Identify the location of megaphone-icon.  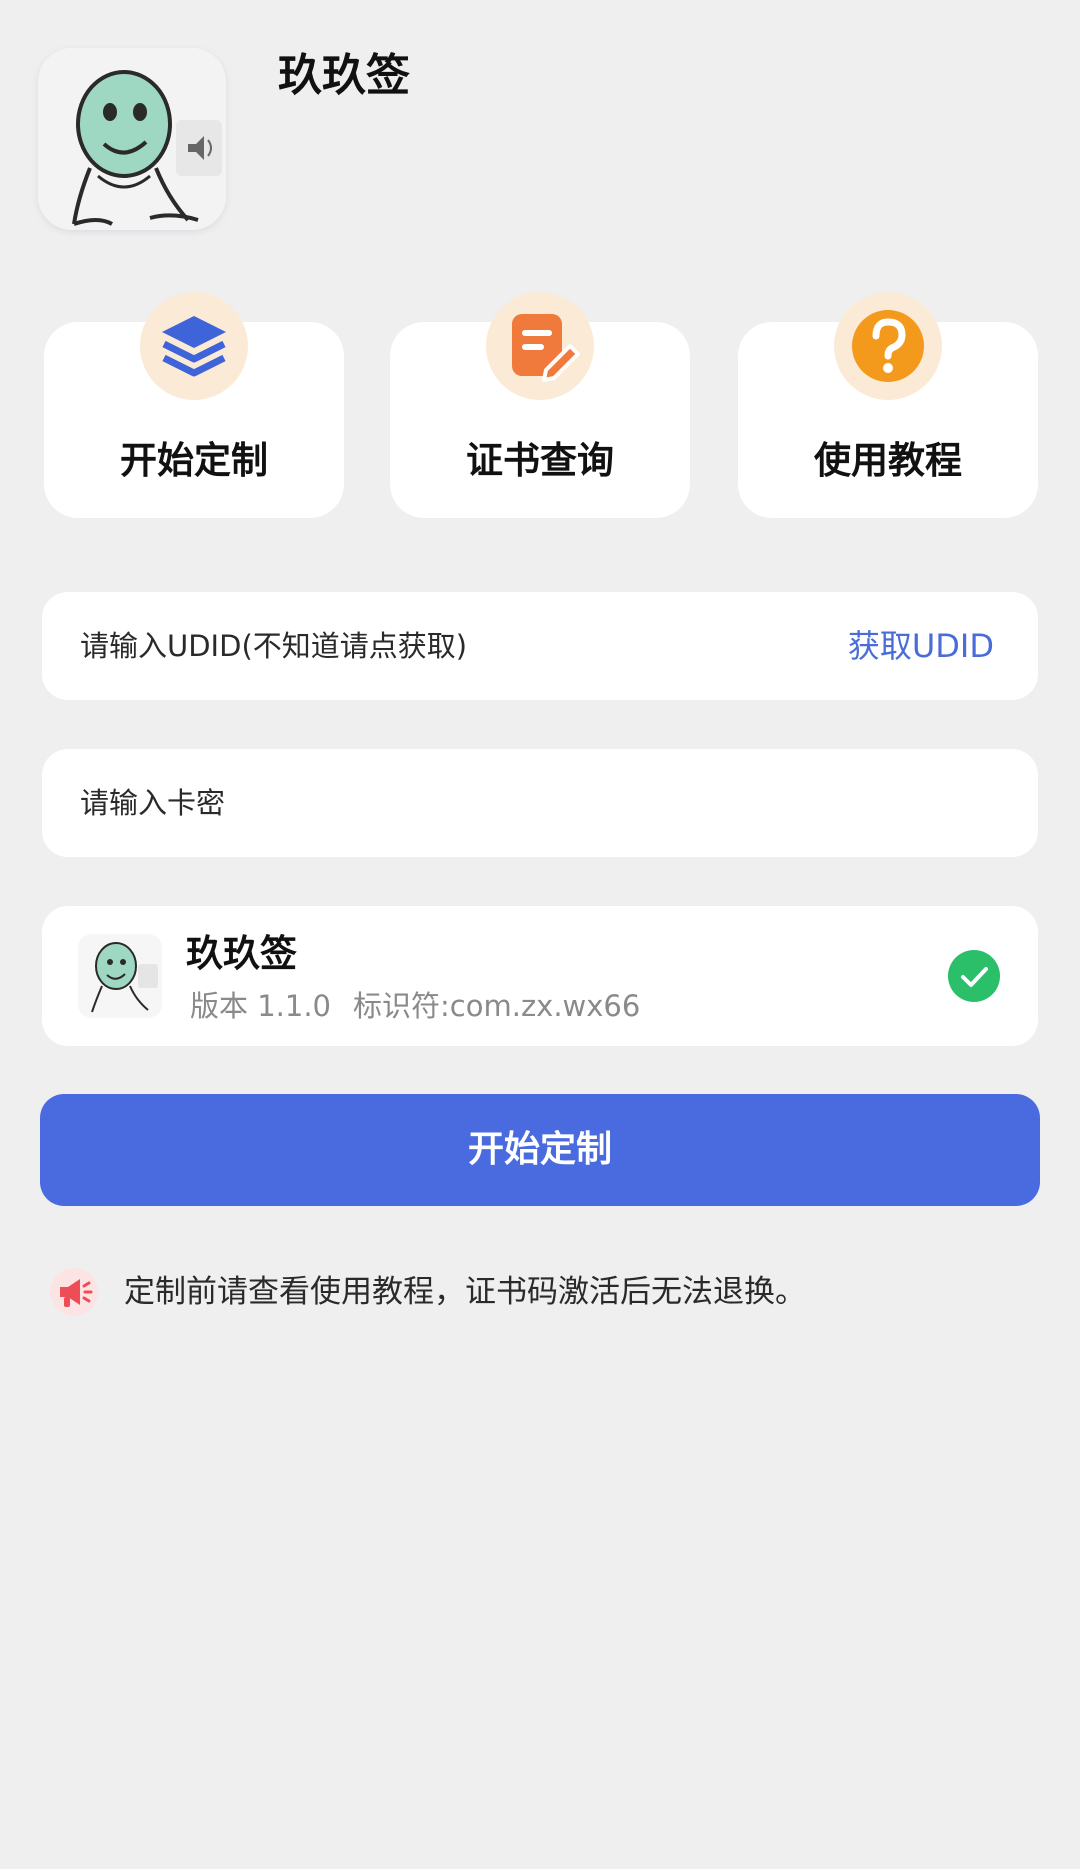
(74, 1292).